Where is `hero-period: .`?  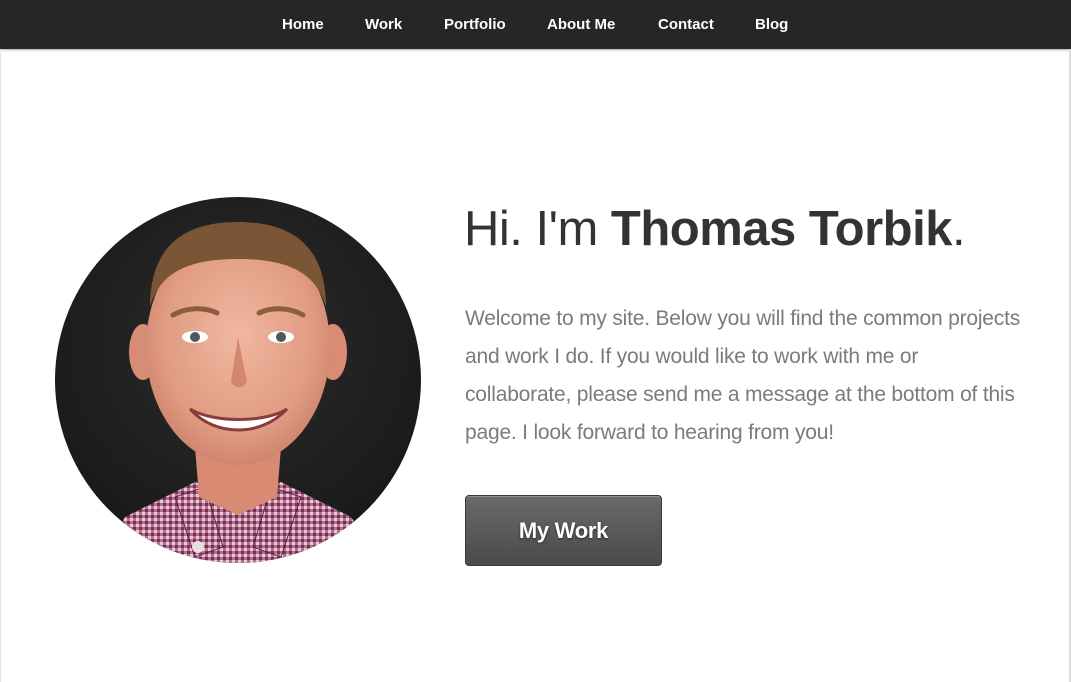
hero-period: . is located at coordinates (958, 229).